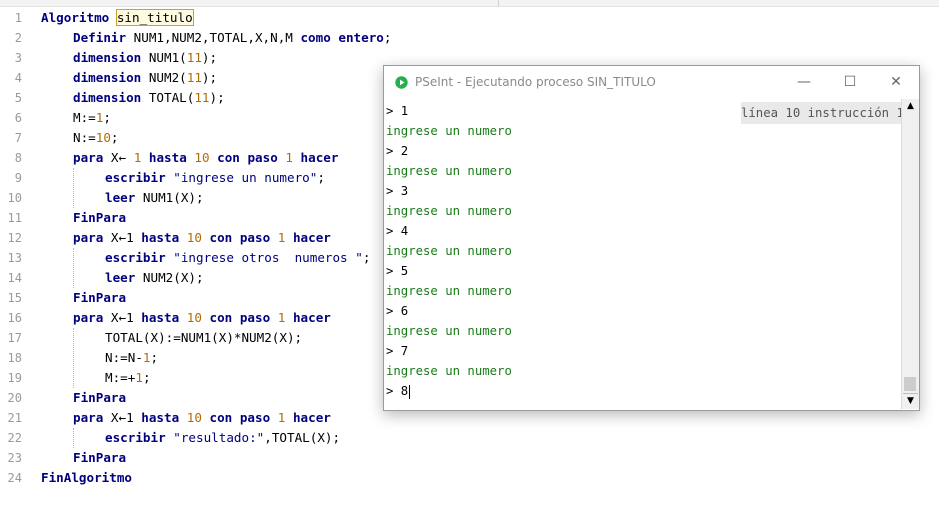 Image resolution: width=939 pixels, height=510 pixels. I want to click on code-text: );, so click(217, 97).